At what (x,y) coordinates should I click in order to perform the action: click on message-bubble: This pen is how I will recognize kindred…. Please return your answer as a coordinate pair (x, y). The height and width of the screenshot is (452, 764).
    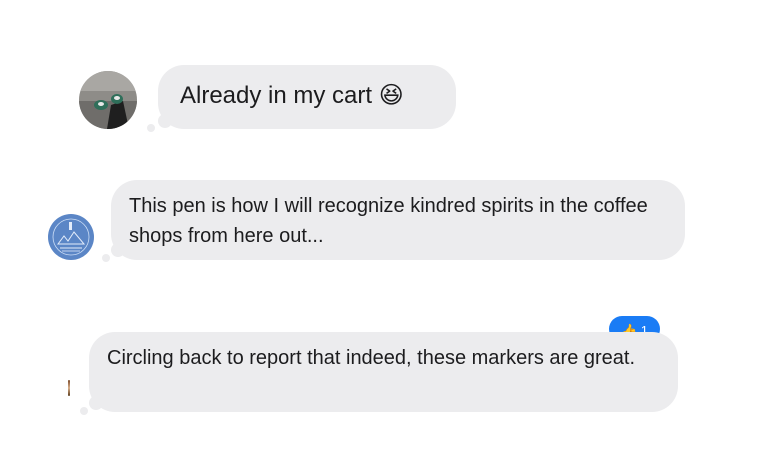
    Looking at the image, I should click on (398, 220).